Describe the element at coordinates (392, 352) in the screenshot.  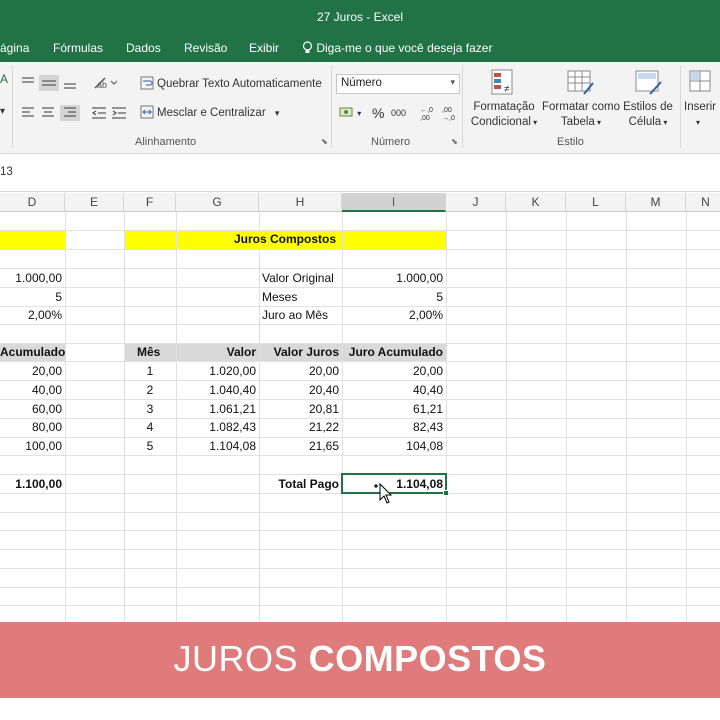
I see `table-header-accumulated: Juro Acumulado` at that location.